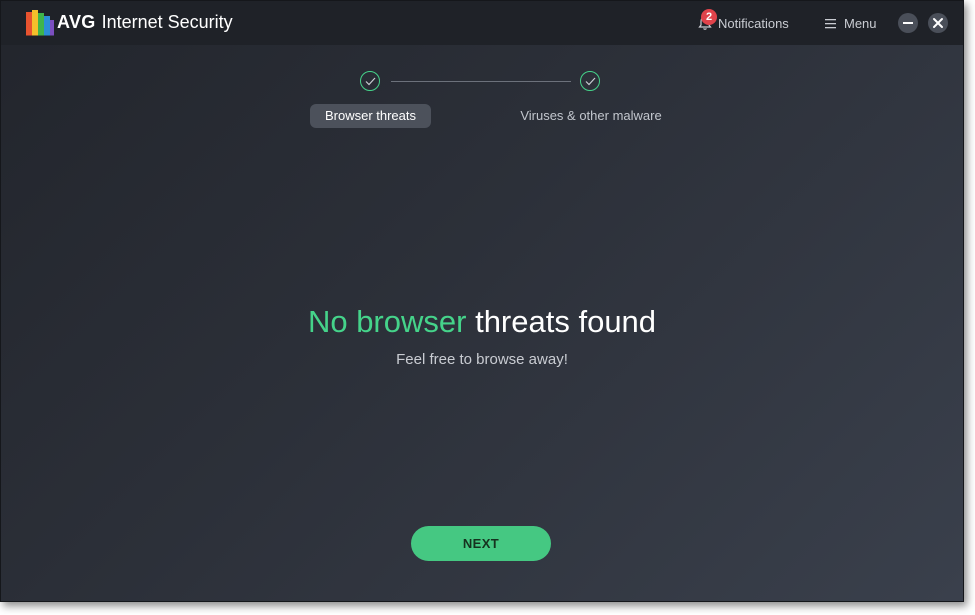 This screenshot has height=615, width=975. I want to click on app-title: AVG Internet Security, so click(145, 22).